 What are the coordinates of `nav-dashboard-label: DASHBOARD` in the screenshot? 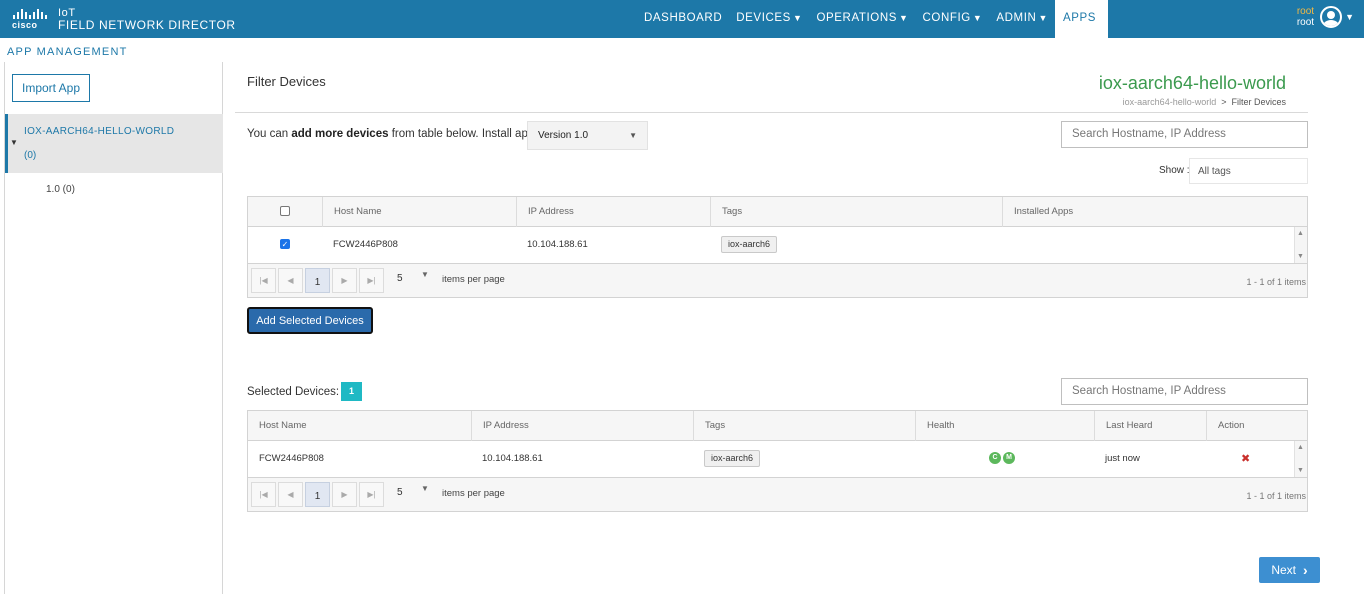 It's located at (683, 18).